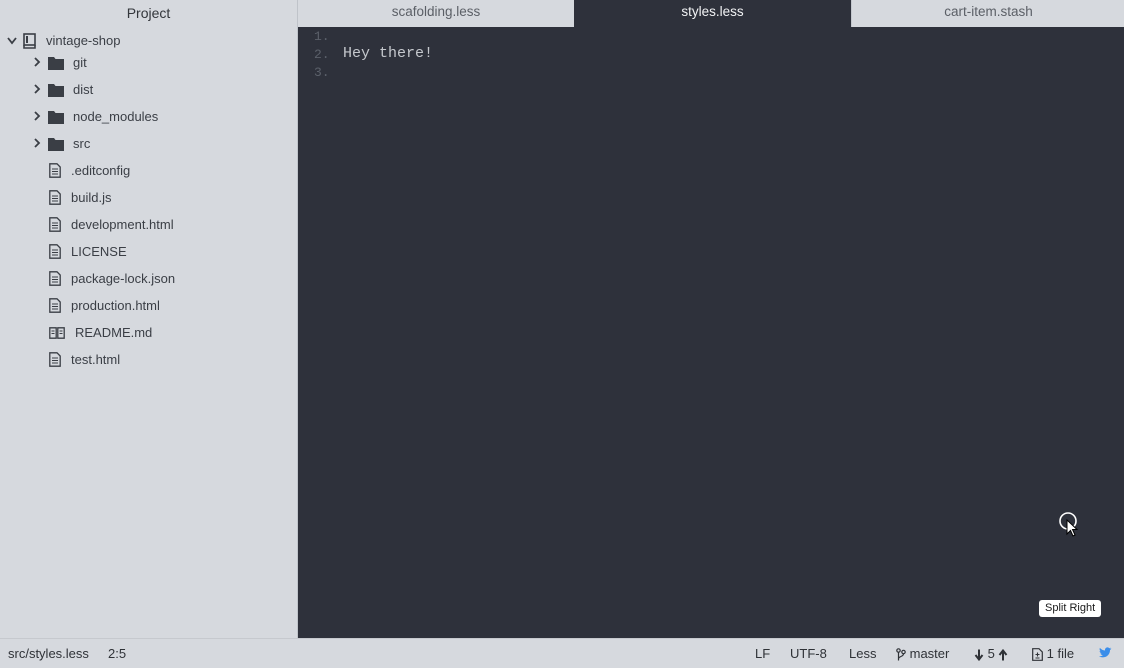  I want to click on tree-file-build-js: build.js, so click(148, 197).